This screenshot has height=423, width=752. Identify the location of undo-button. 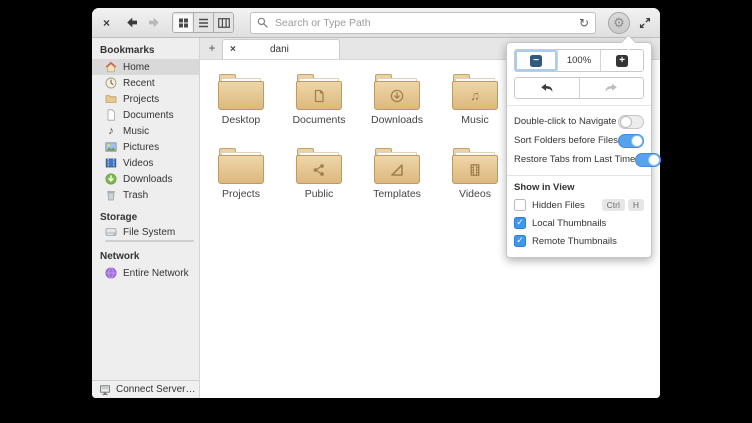
(547, 88).